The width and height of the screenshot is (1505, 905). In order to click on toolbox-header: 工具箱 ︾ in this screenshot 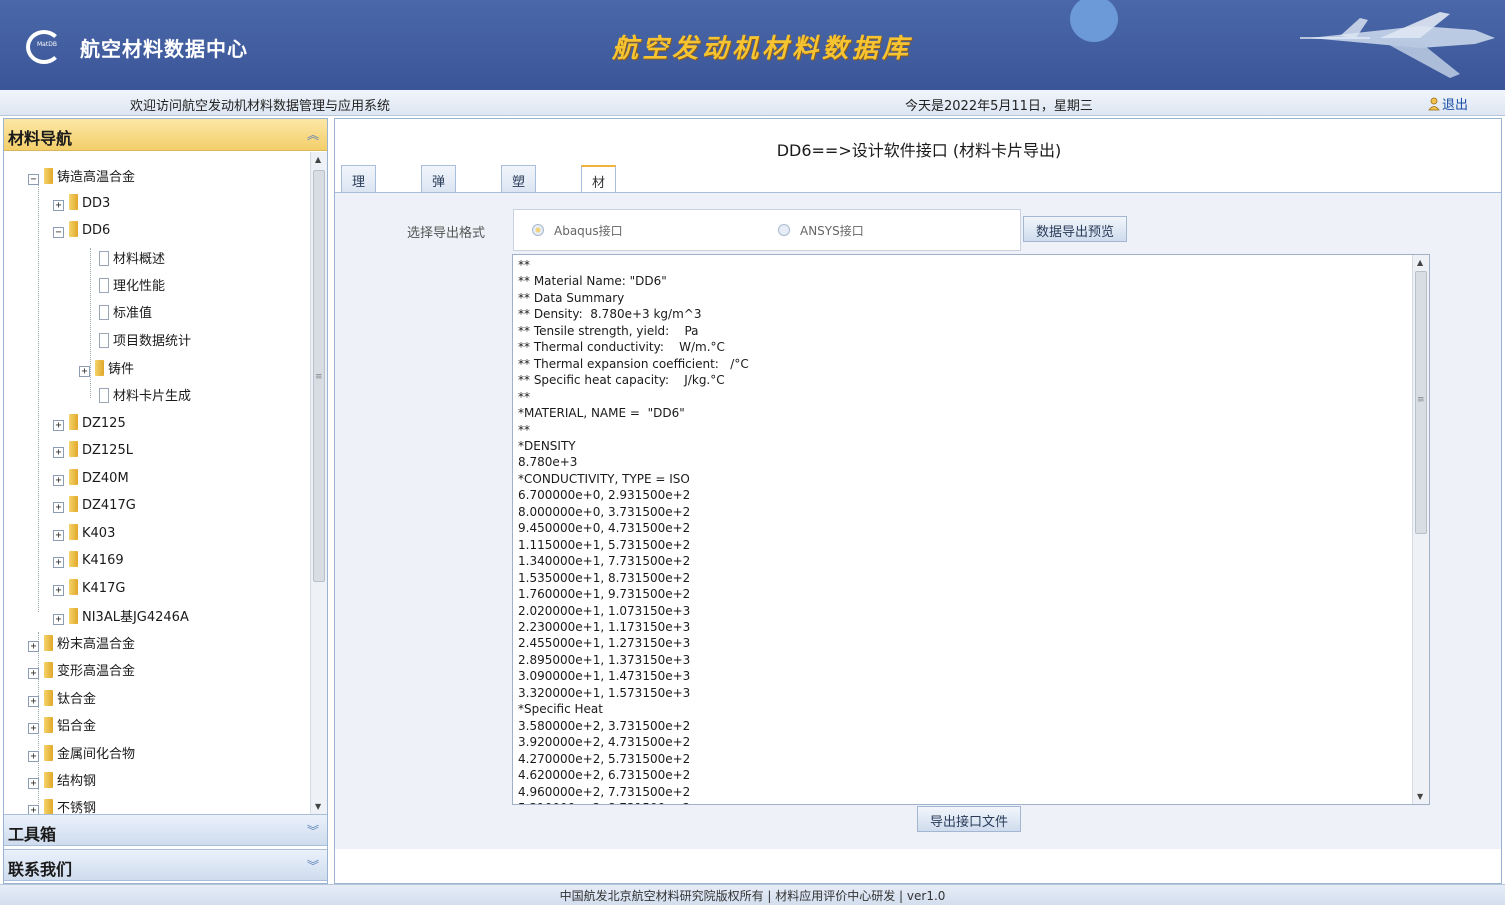, I will do `click(165, 830)`.